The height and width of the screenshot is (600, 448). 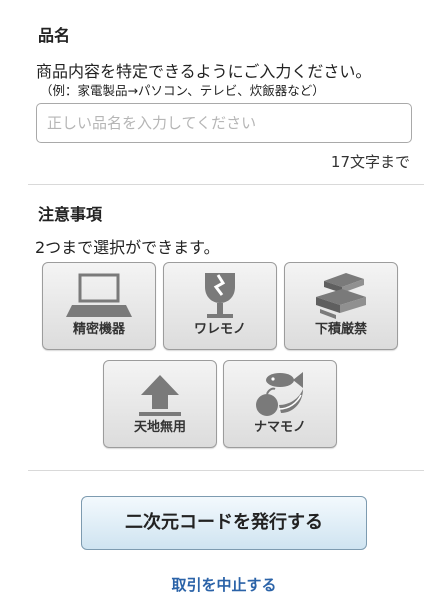 I want to click on option-label: 精密機器, so click(x=98, y=329).